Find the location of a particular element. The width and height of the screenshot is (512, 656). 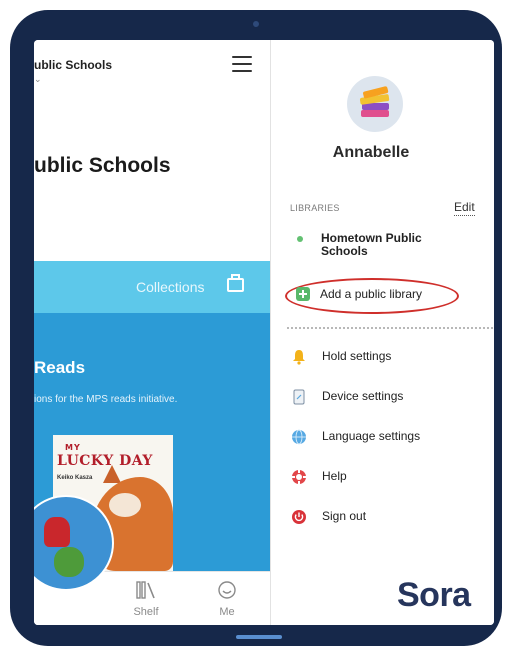

books-stack-icon is located at coordinates (374, 101).